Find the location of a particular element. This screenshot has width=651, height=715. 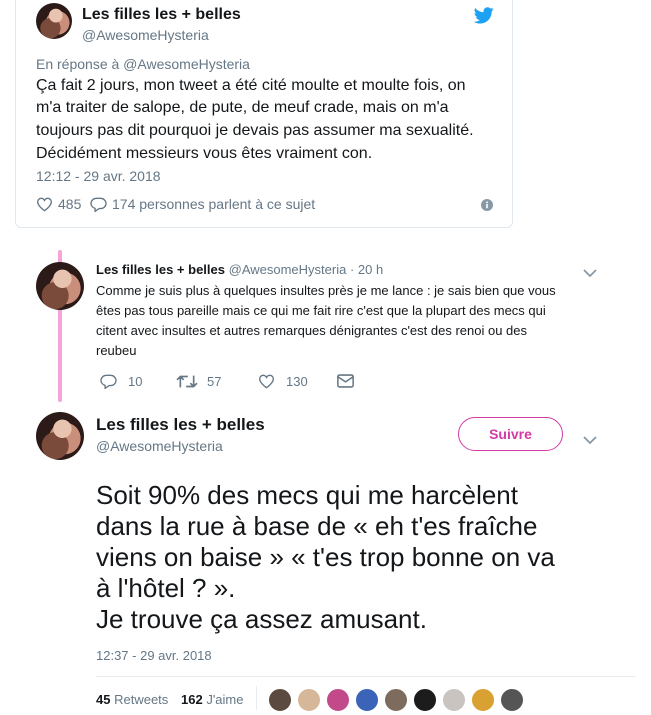

reply-text-line: reubeu is located at coordinates (116, 350).